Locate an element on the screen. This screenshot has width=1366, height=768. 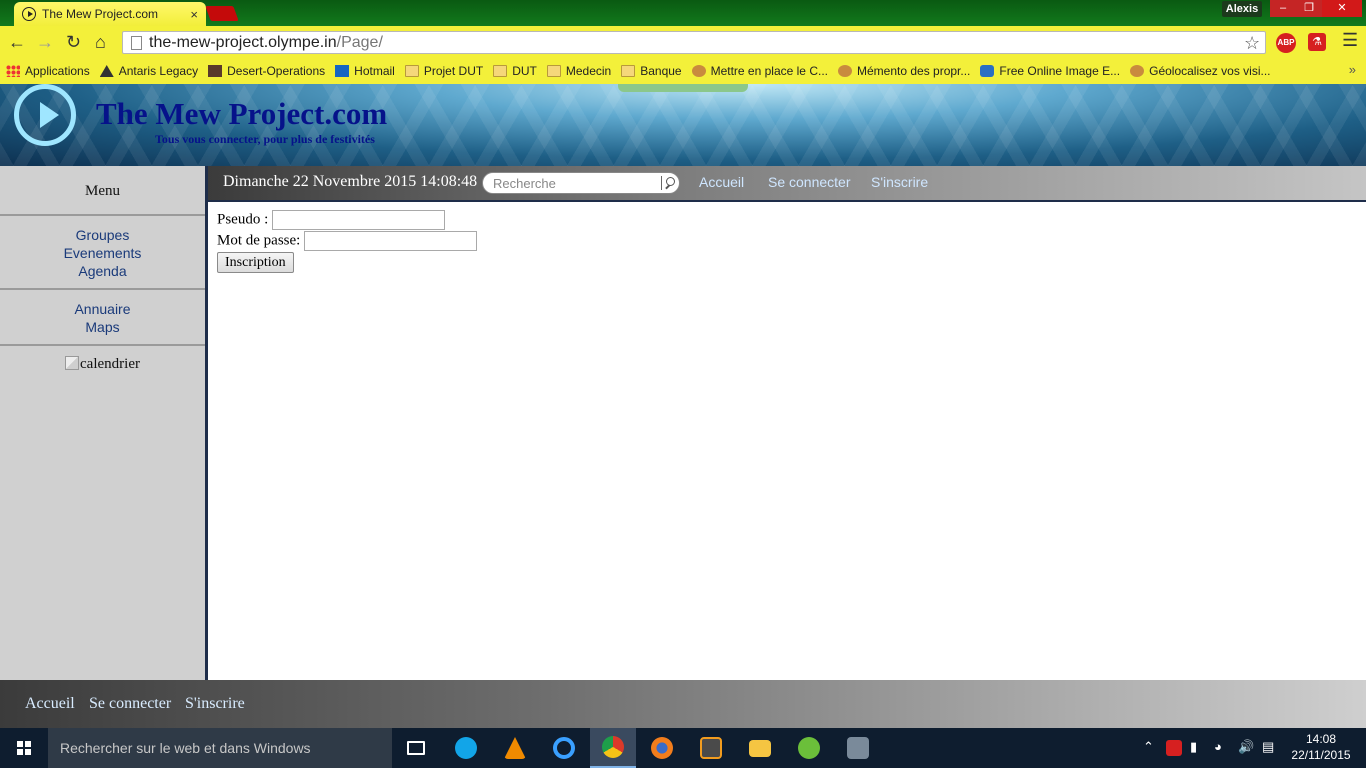
sidebar-item-groupes: Groupes is located at coordinates (102, 235).